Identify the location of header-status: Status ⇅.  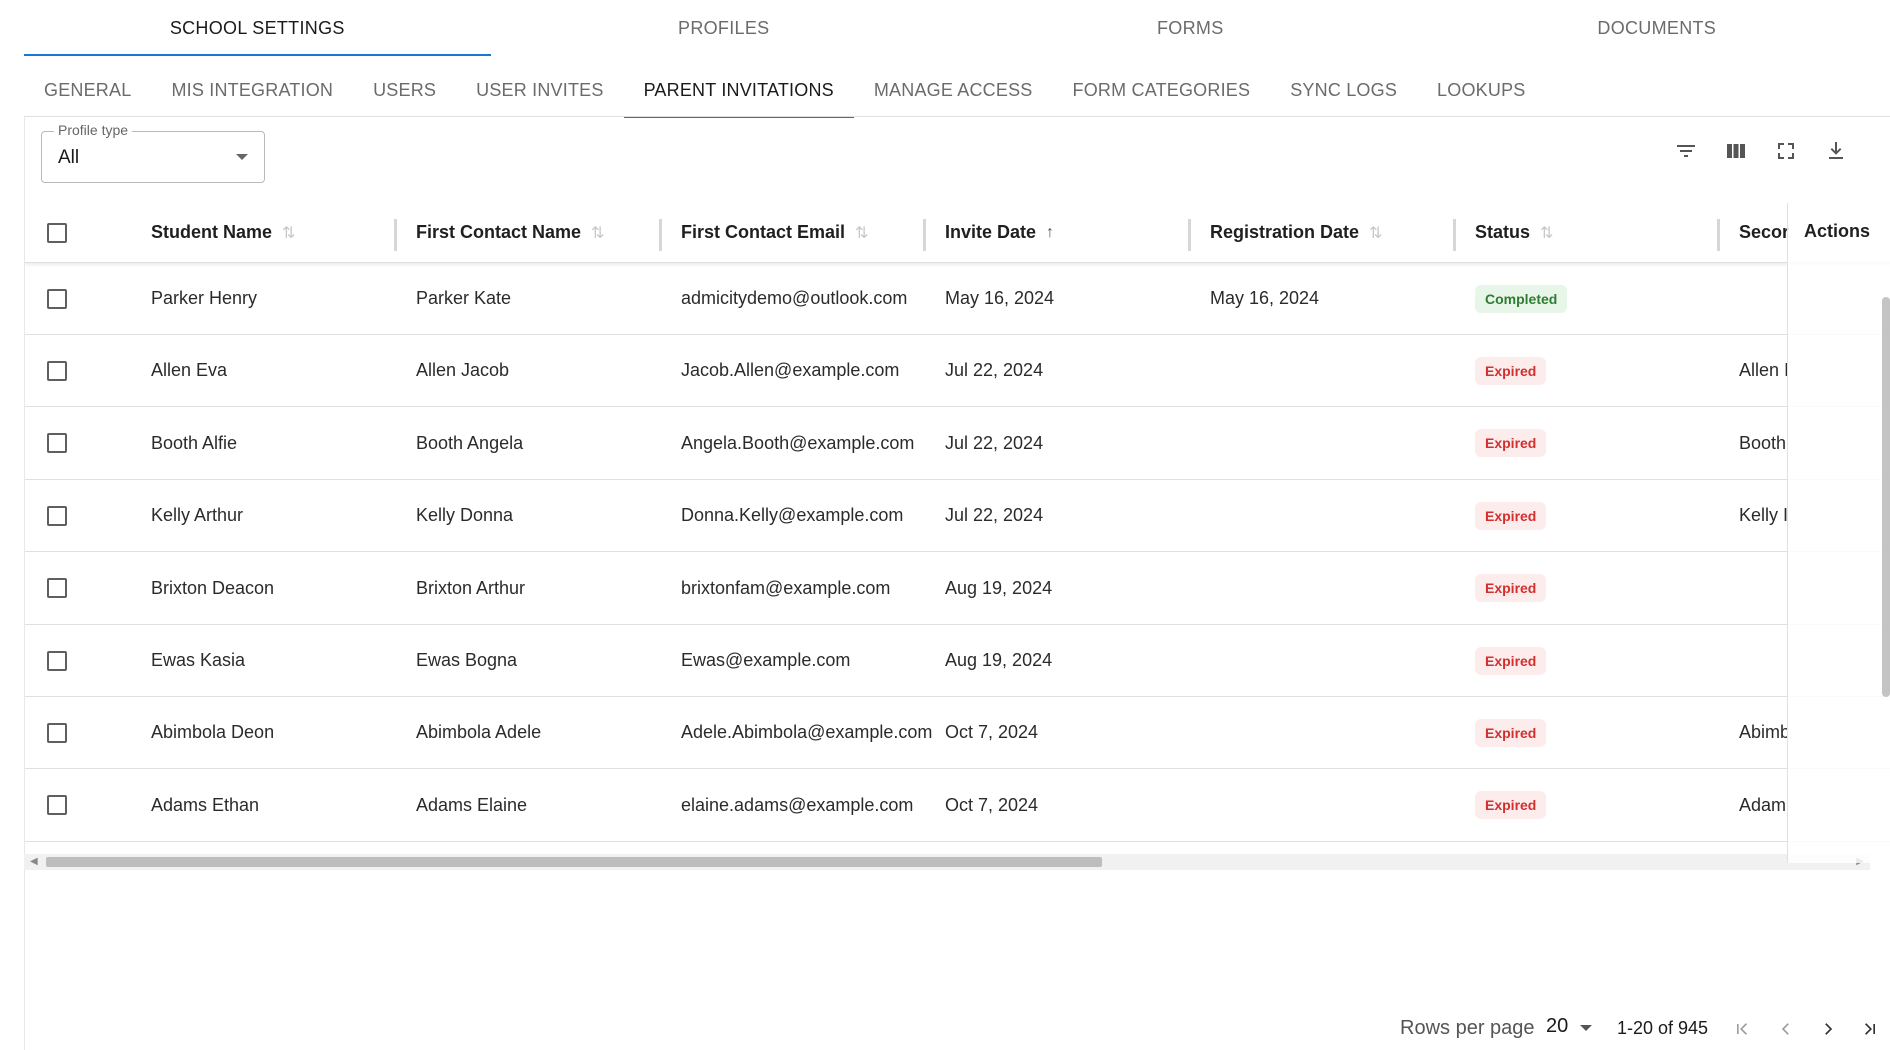
(1608, 232).